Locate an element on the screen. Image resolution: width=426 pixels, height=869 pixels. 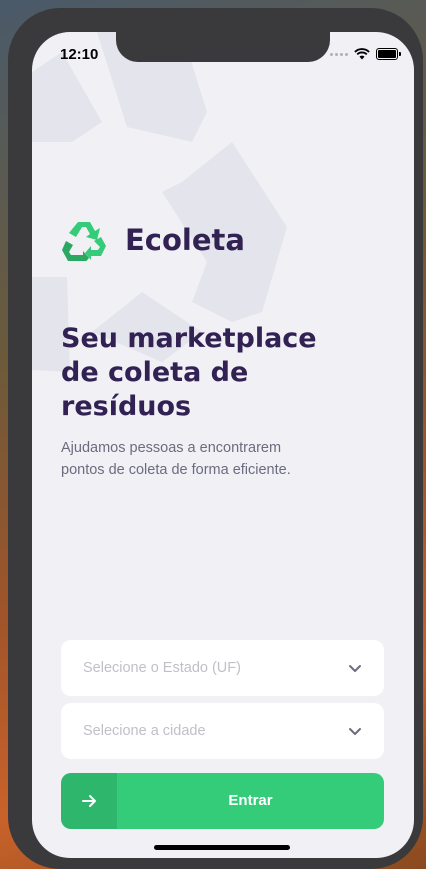
wifi-icon is located at coordinates (362, 54).